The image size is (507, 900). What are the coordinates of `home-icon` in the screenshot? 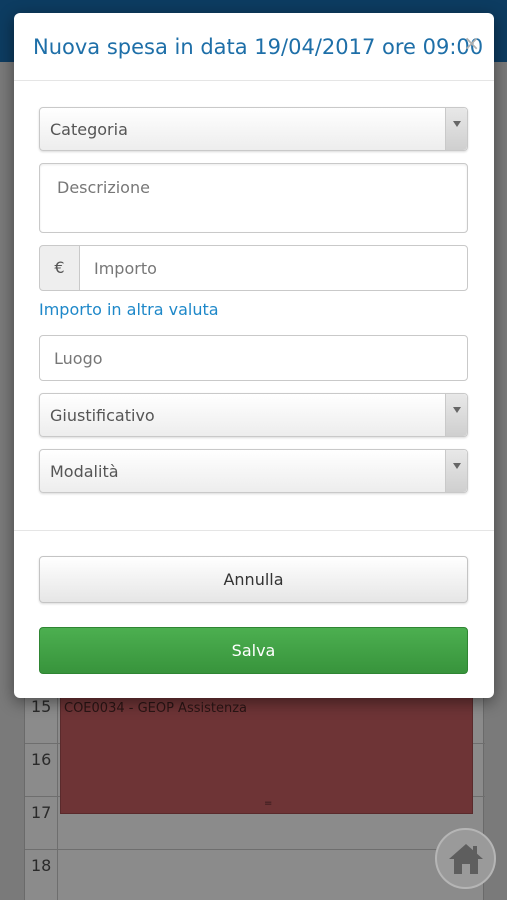 It's located at (465, 858).